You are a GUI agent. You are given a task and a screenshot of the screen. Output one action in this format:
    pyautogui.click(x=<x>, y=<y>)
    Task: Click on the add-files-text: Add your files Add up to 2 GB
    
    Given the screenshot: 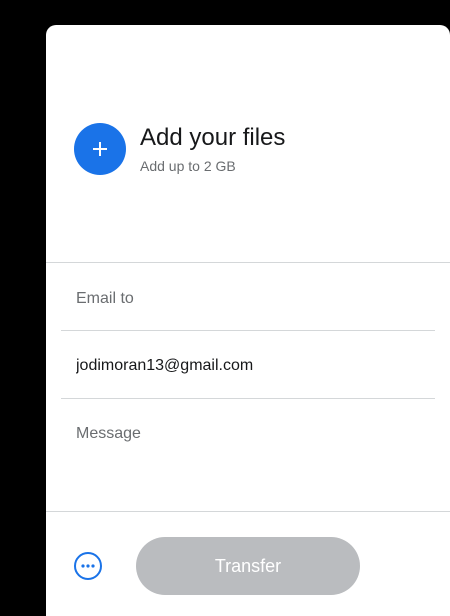 What is the action you would take?
    pyautogui.click(x=212, y=149)
    